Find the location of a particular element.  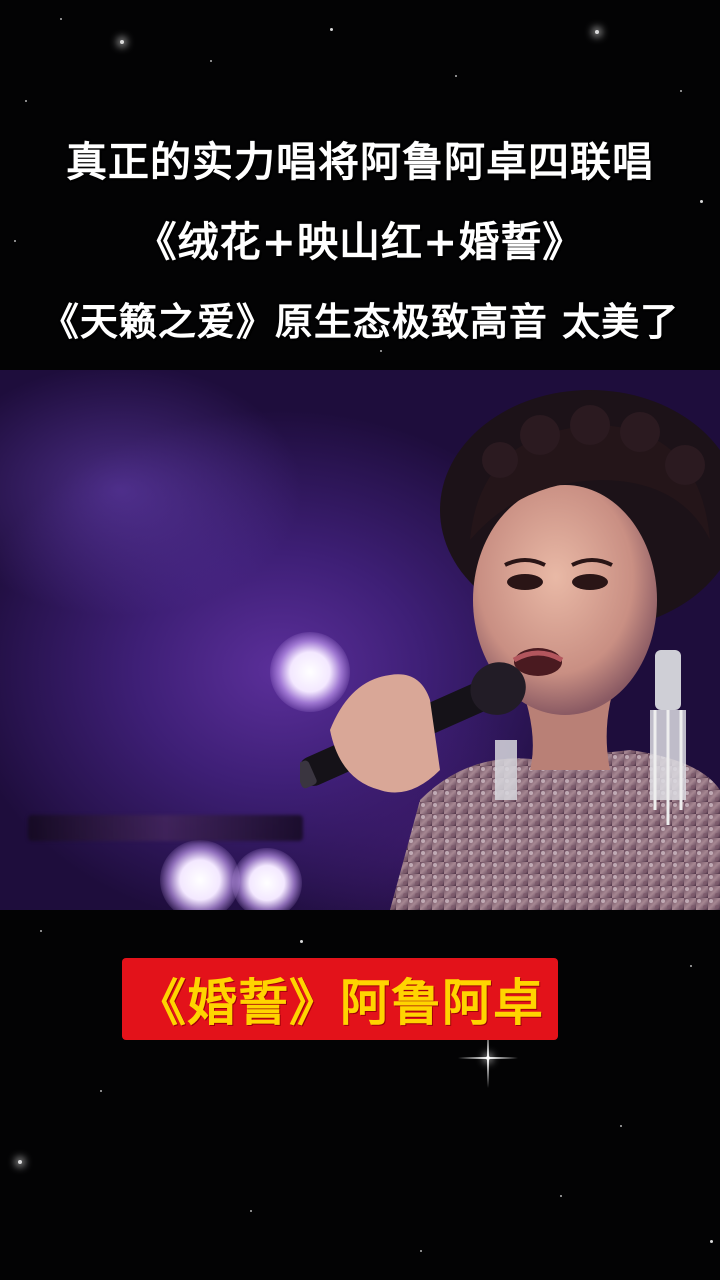

song-title-tag: 《婚誓》阿鲁阿卓 is located at coordinates (340, 999).